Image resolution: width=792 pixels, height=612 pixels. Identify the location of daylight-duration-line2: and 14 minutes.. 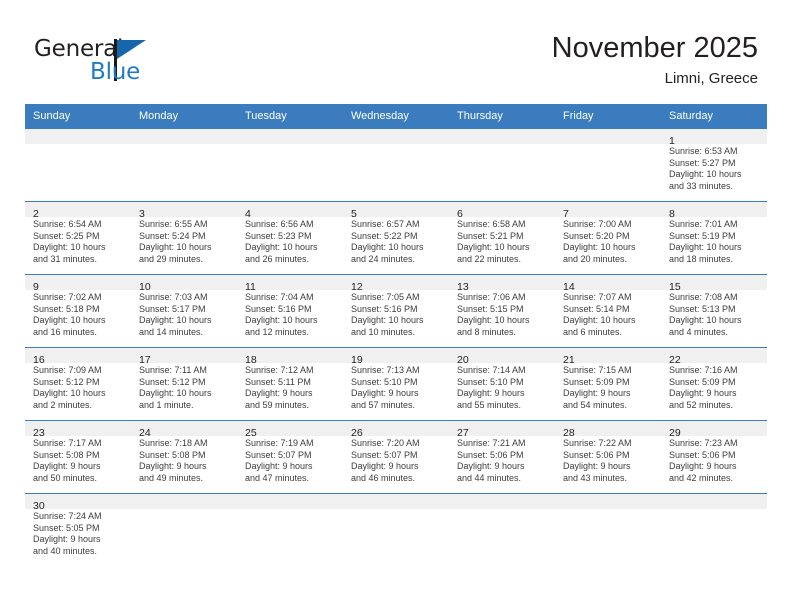
(171, 331).